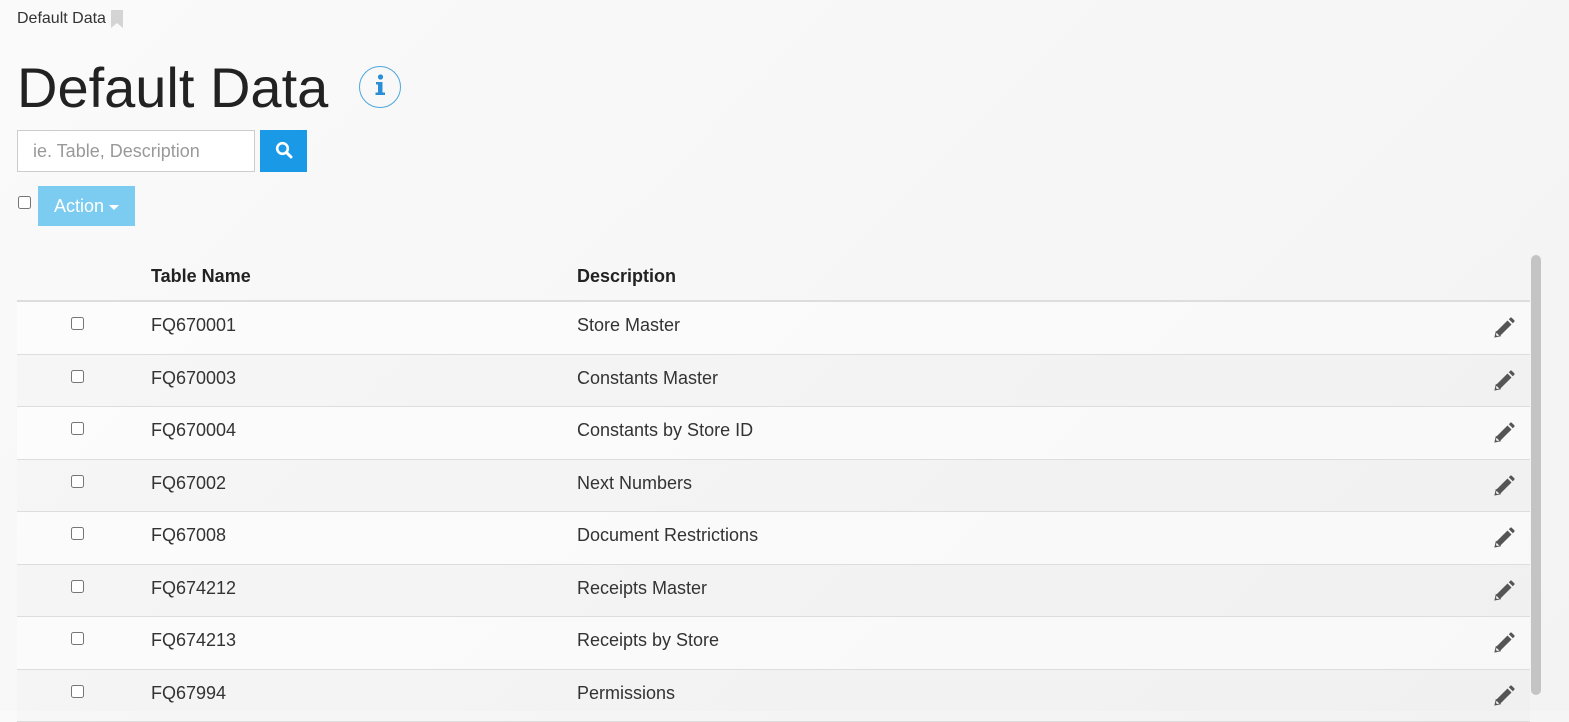 The image size is (1569, 722). What do you see at coordinates (665, 430) in the screenshot?
I see `cell-description: Constants by Store ID` at bounding box center [665, 430].